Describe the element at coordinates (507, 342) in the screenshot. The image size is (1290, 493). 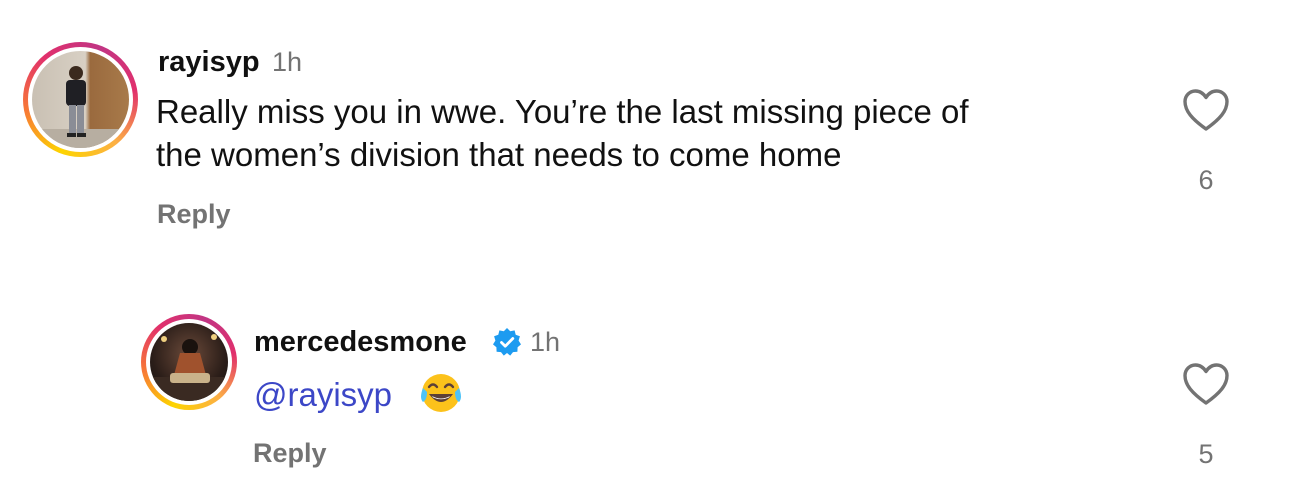
I see `verified-badge-icon` at that location.